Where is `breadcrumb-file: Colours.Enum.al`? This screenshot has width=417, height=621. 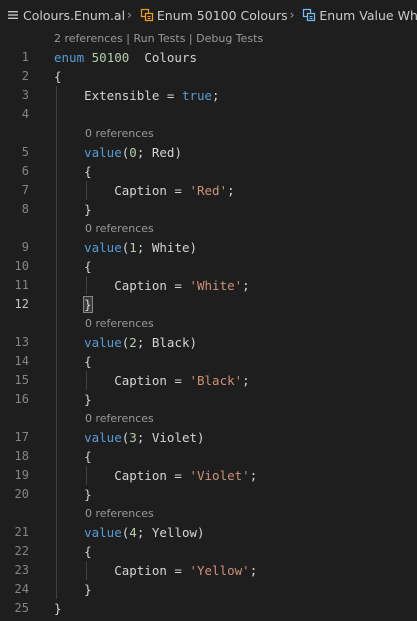 breadcrumb-file: Colours.Enum.al is located at coordinates (62, 15).